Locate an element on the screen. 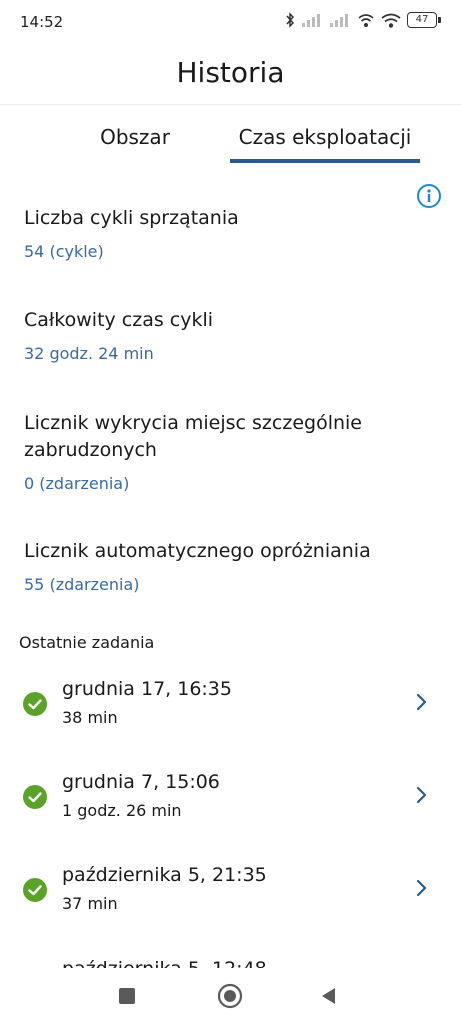  status-time: 14:52 is located at coordinates (42, 22).